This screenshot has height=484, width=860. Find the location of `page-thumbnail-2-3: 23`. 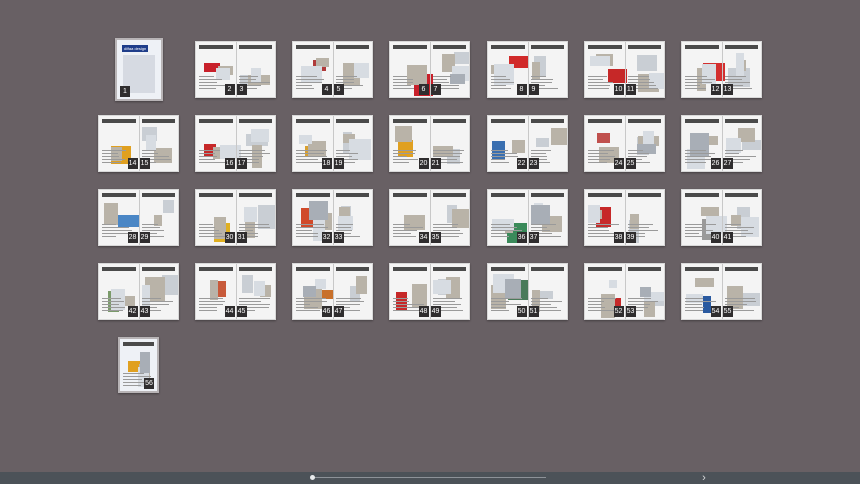

page-thumbnail-2-3: 23 is located at coordinates (235, 69).